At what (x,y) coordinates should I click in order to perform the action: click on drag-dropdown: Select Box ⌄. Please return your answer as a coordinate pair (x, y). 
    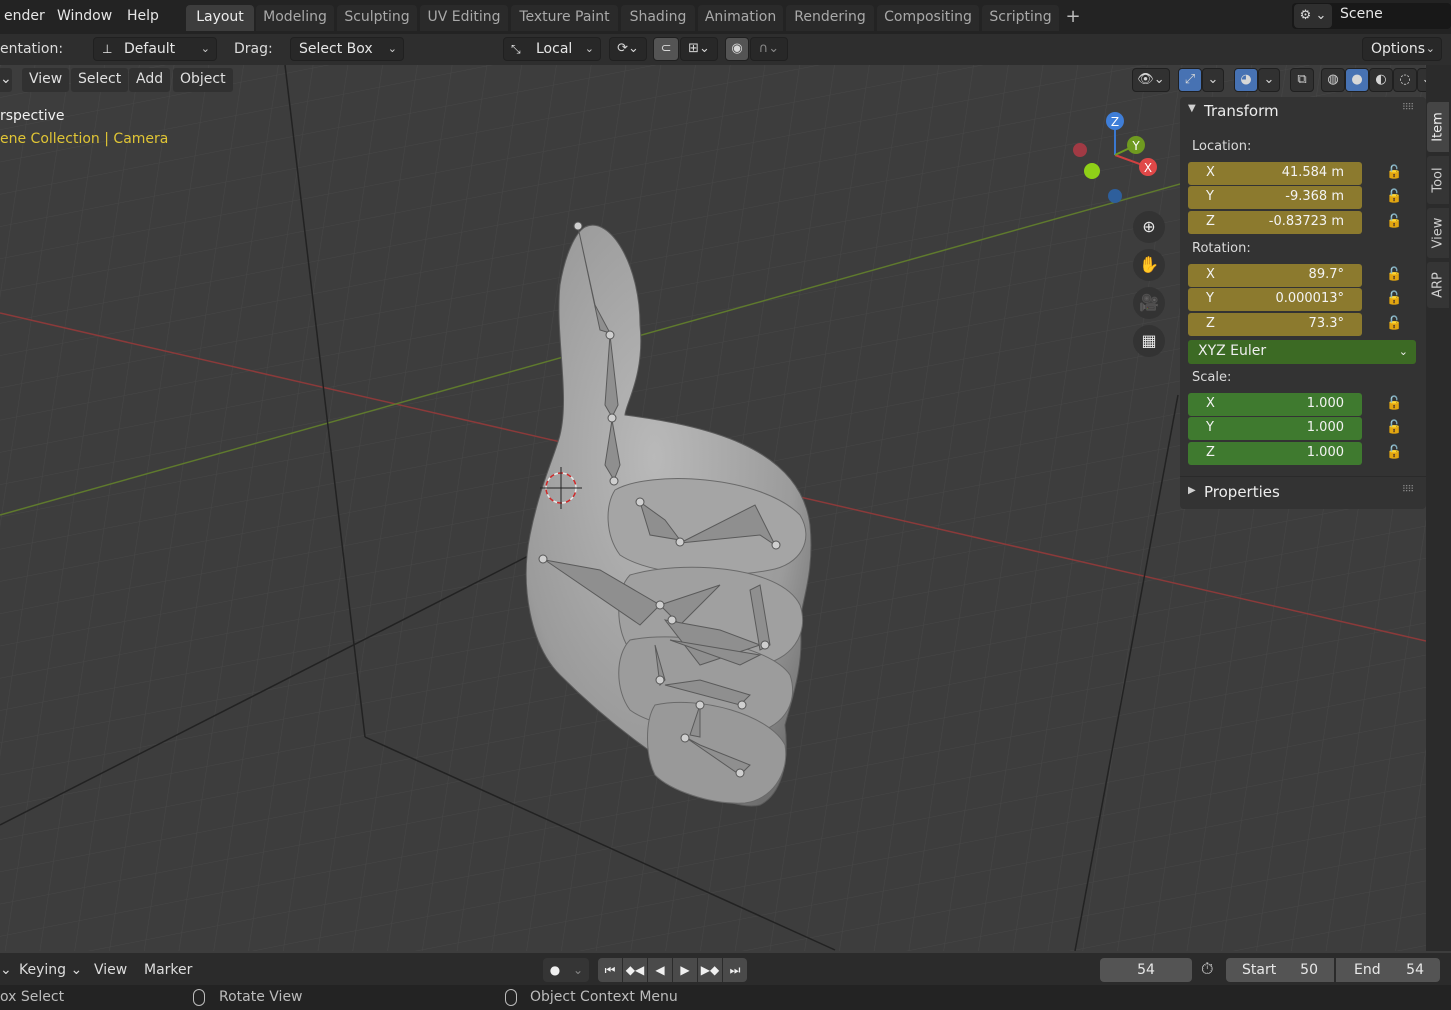
    Looking at the image, I should click on (347, 49).